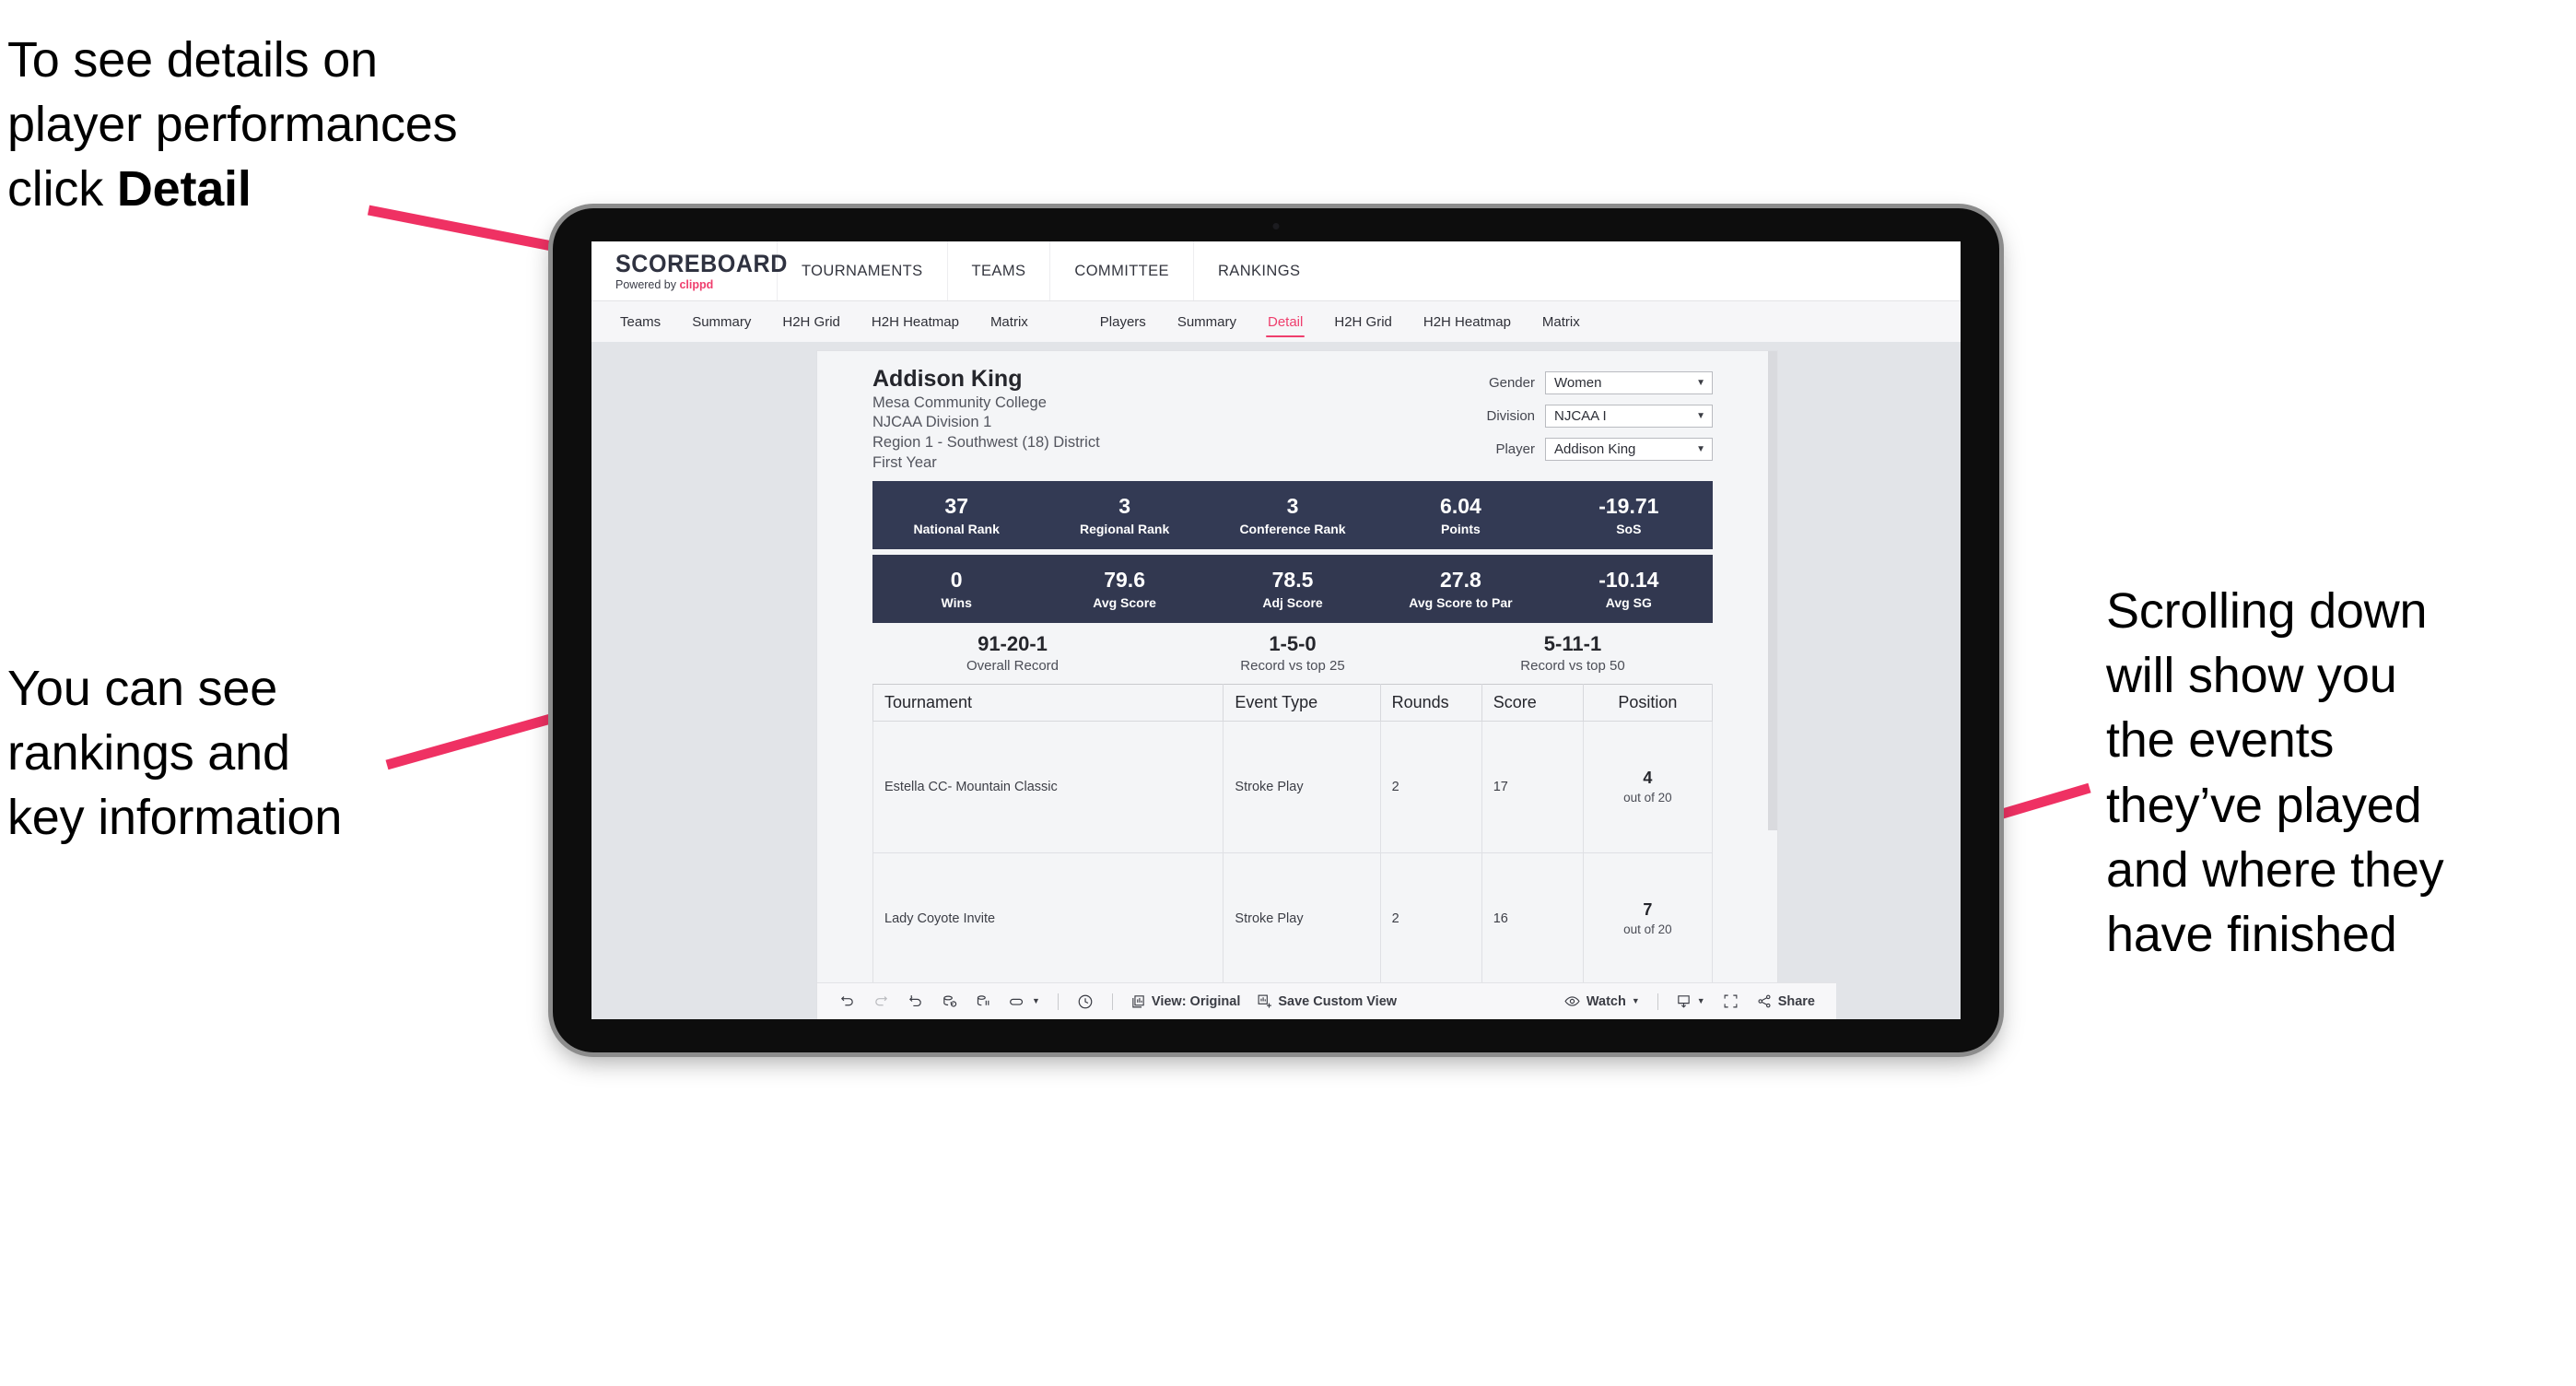 The height and width of the screenshot is (1386, 2576). Describe the element at coordinates (1338, 1001) in the screenshot. I see `save-custom-view-label: Save Custom View` at that location.